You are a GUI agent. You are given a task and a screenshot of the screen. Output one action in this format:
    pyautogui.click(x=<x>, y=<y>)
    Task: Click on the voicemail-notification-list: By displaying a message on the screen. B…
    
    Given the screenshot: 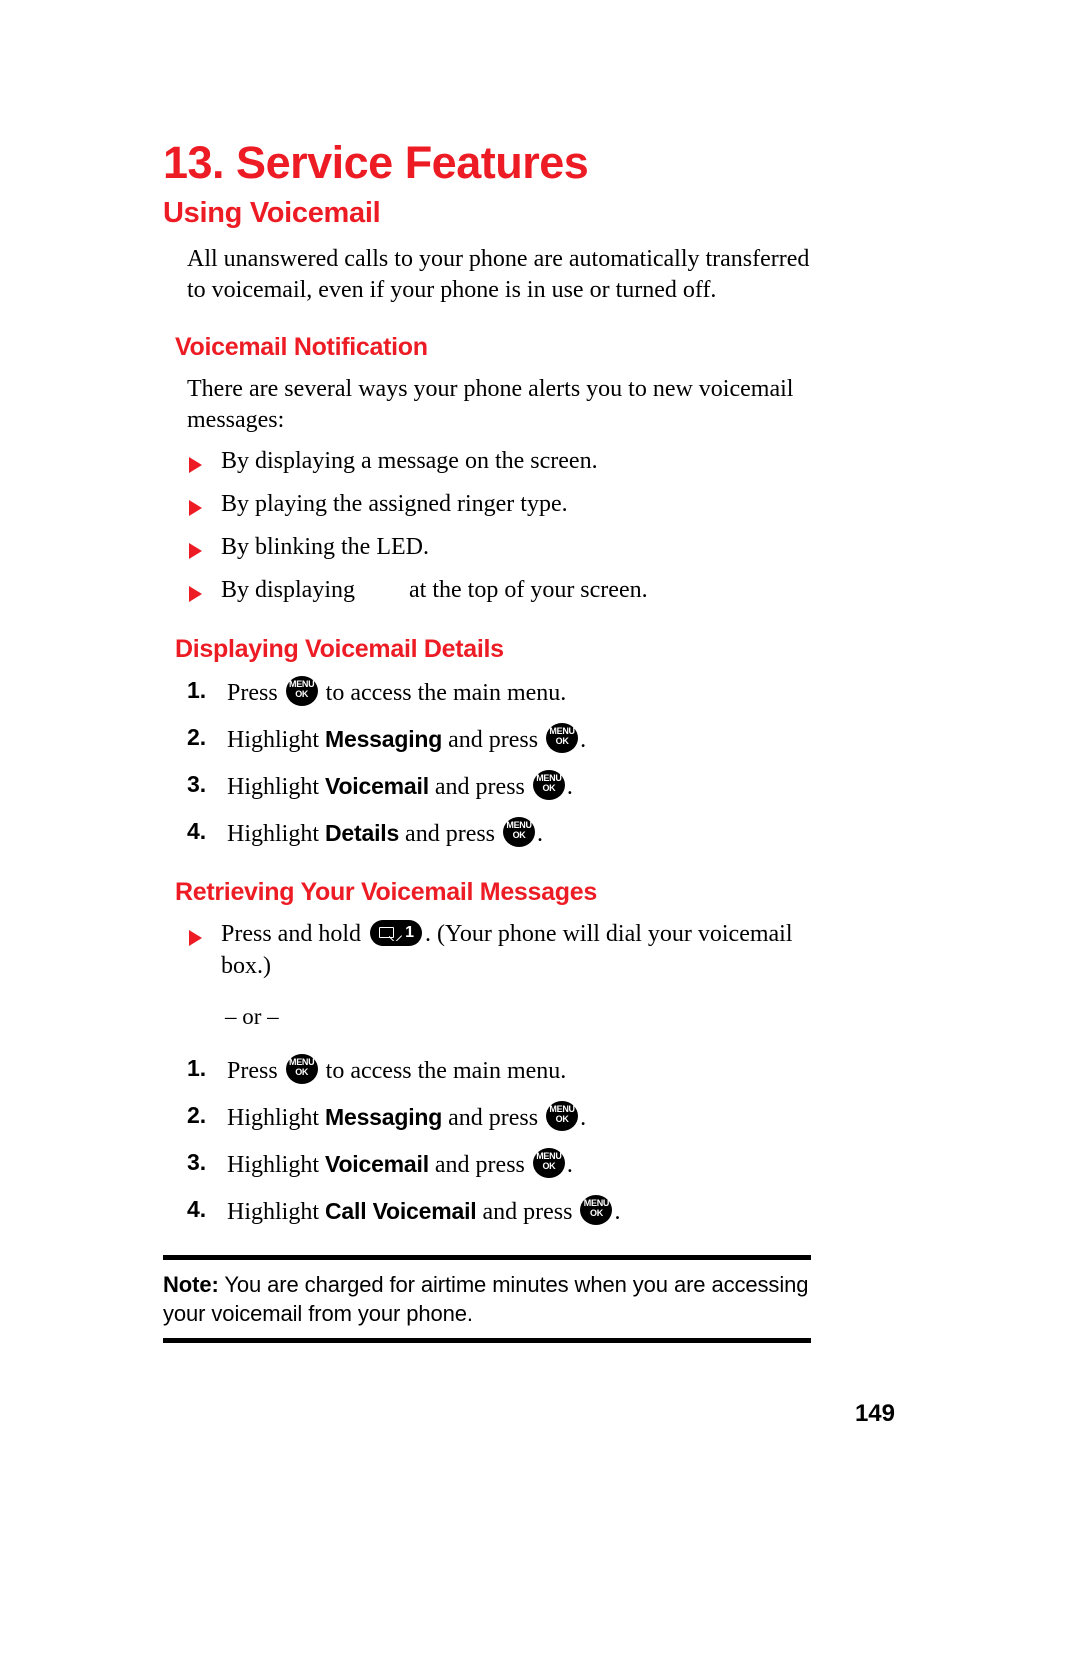 What is the action you would take?
    pyautogui.click(x=493, y=526)
    